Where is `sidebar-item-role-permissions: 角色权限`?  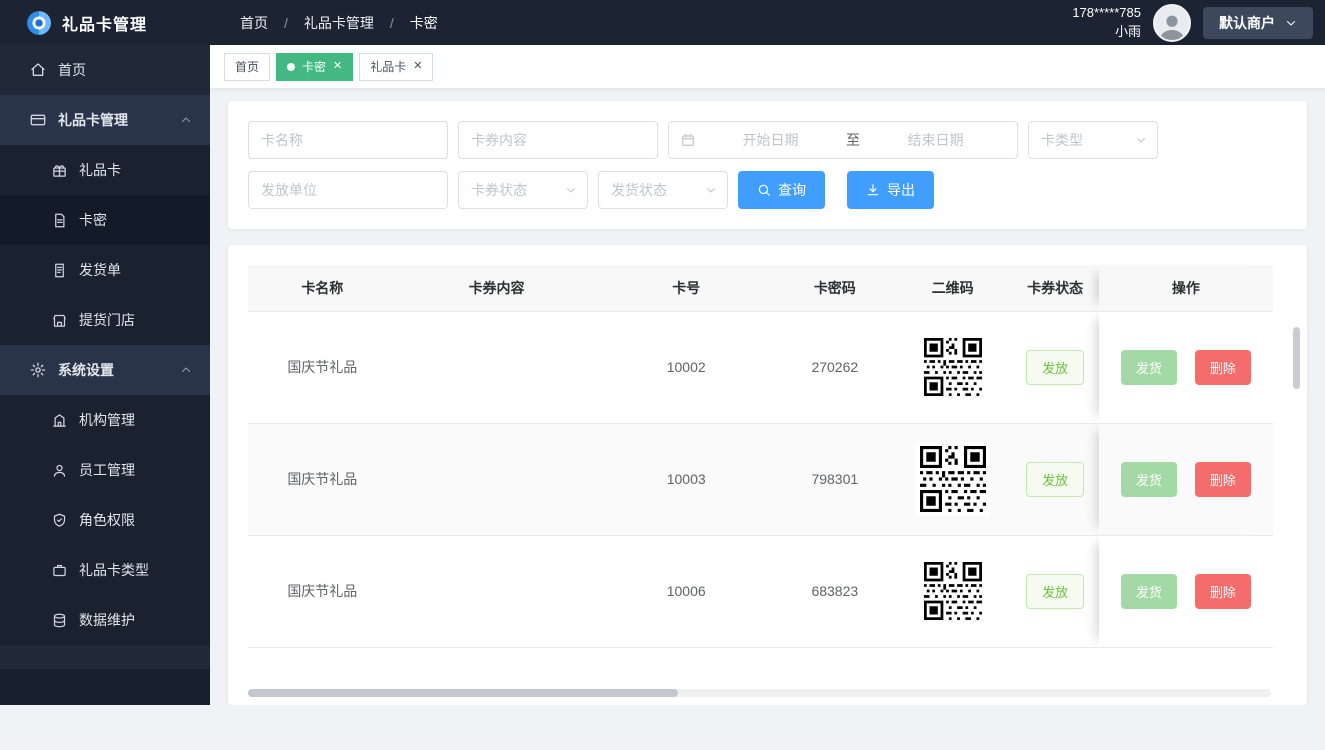
sidebar-item-role-permissions: 角色权限 is located at coordinates (105, 520).